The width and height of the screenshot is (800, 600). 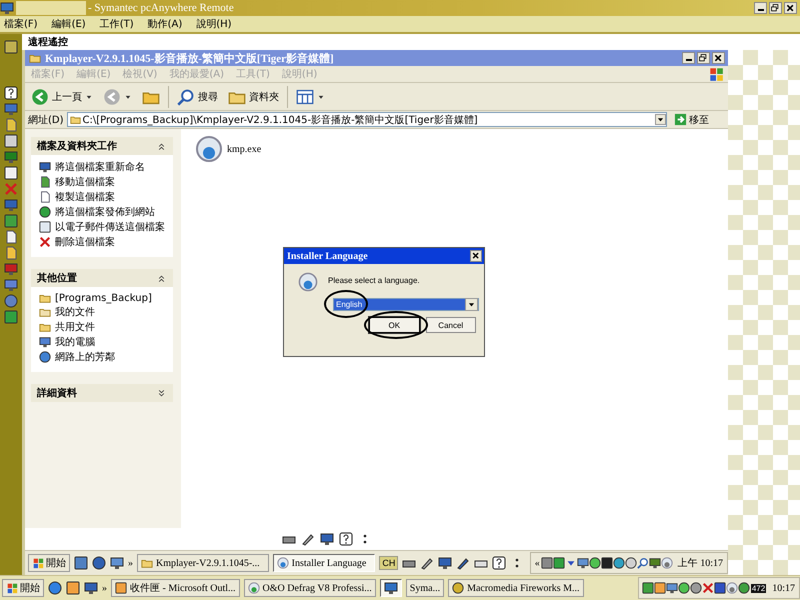 What do you see at coordinates (699, 563) in the screenshot?
I see `clock: 上午 10:17` at bounding box center [699, 563].